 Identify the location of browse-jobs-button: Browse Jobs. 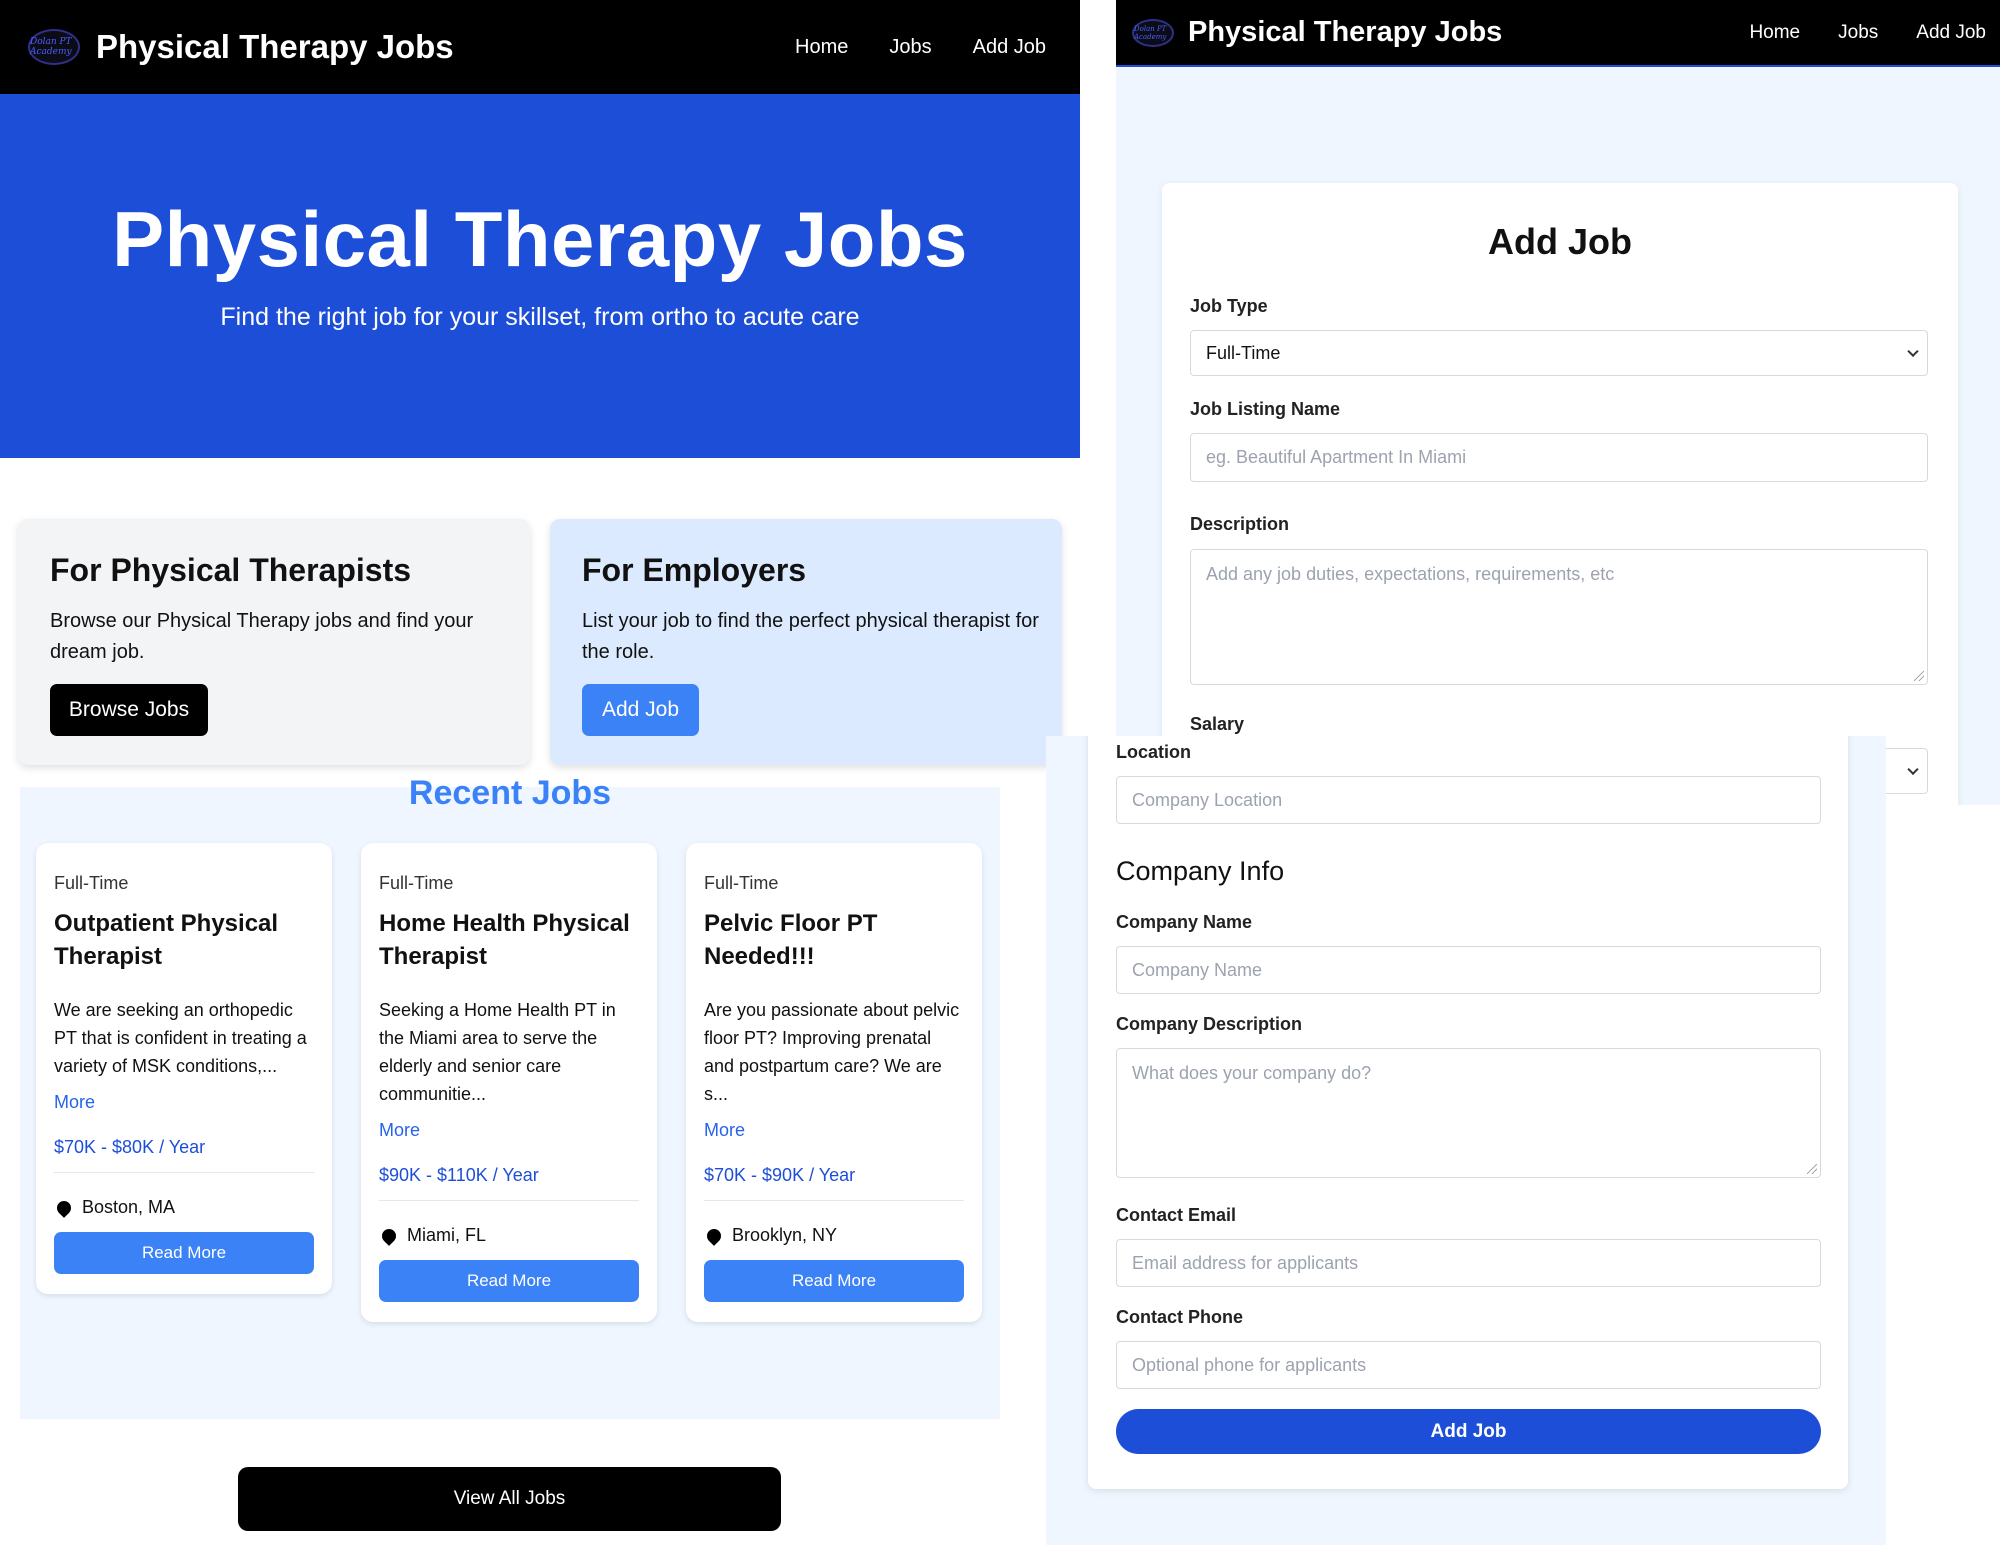
(129, 710).